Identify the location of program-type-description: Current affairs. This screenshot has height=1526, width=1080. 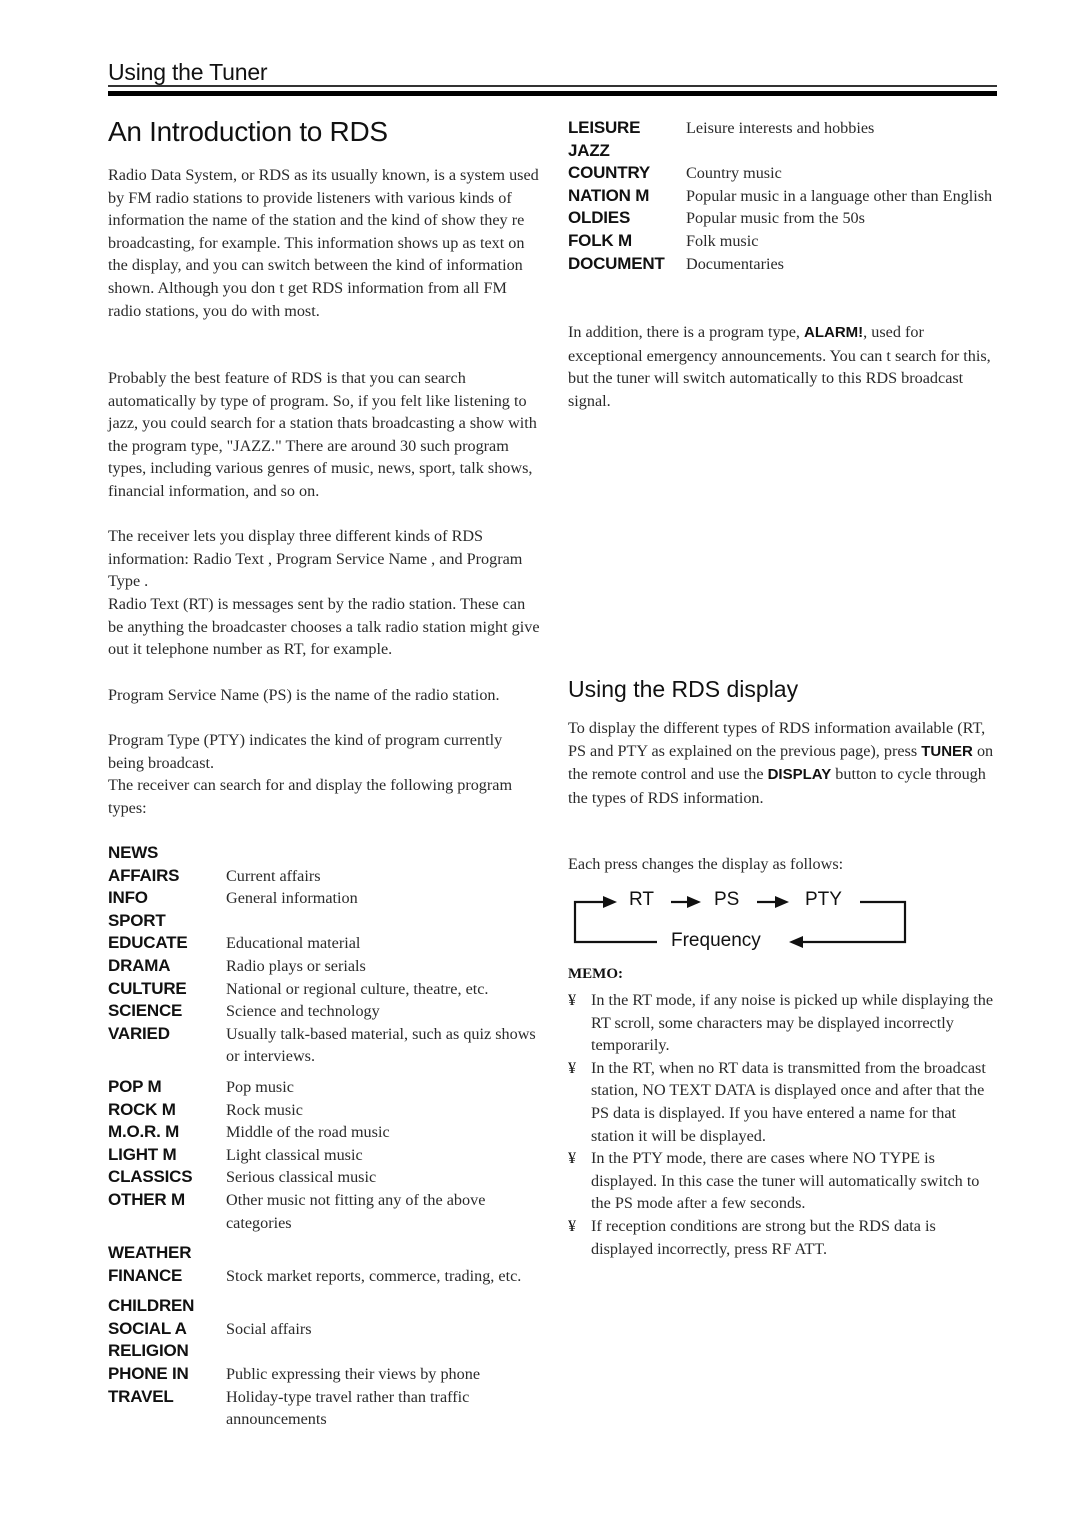
(273, 875).